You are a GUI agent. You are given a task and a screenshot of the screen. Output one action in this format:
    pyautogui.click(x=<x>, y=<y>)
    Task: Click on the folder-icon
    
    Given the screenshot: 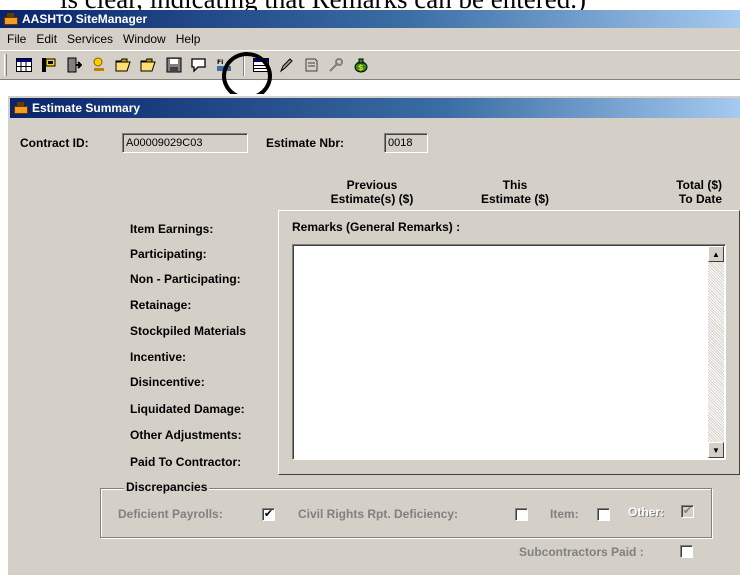 What is the action you would take?
    pyautogui.click(x=149, y=65)
    